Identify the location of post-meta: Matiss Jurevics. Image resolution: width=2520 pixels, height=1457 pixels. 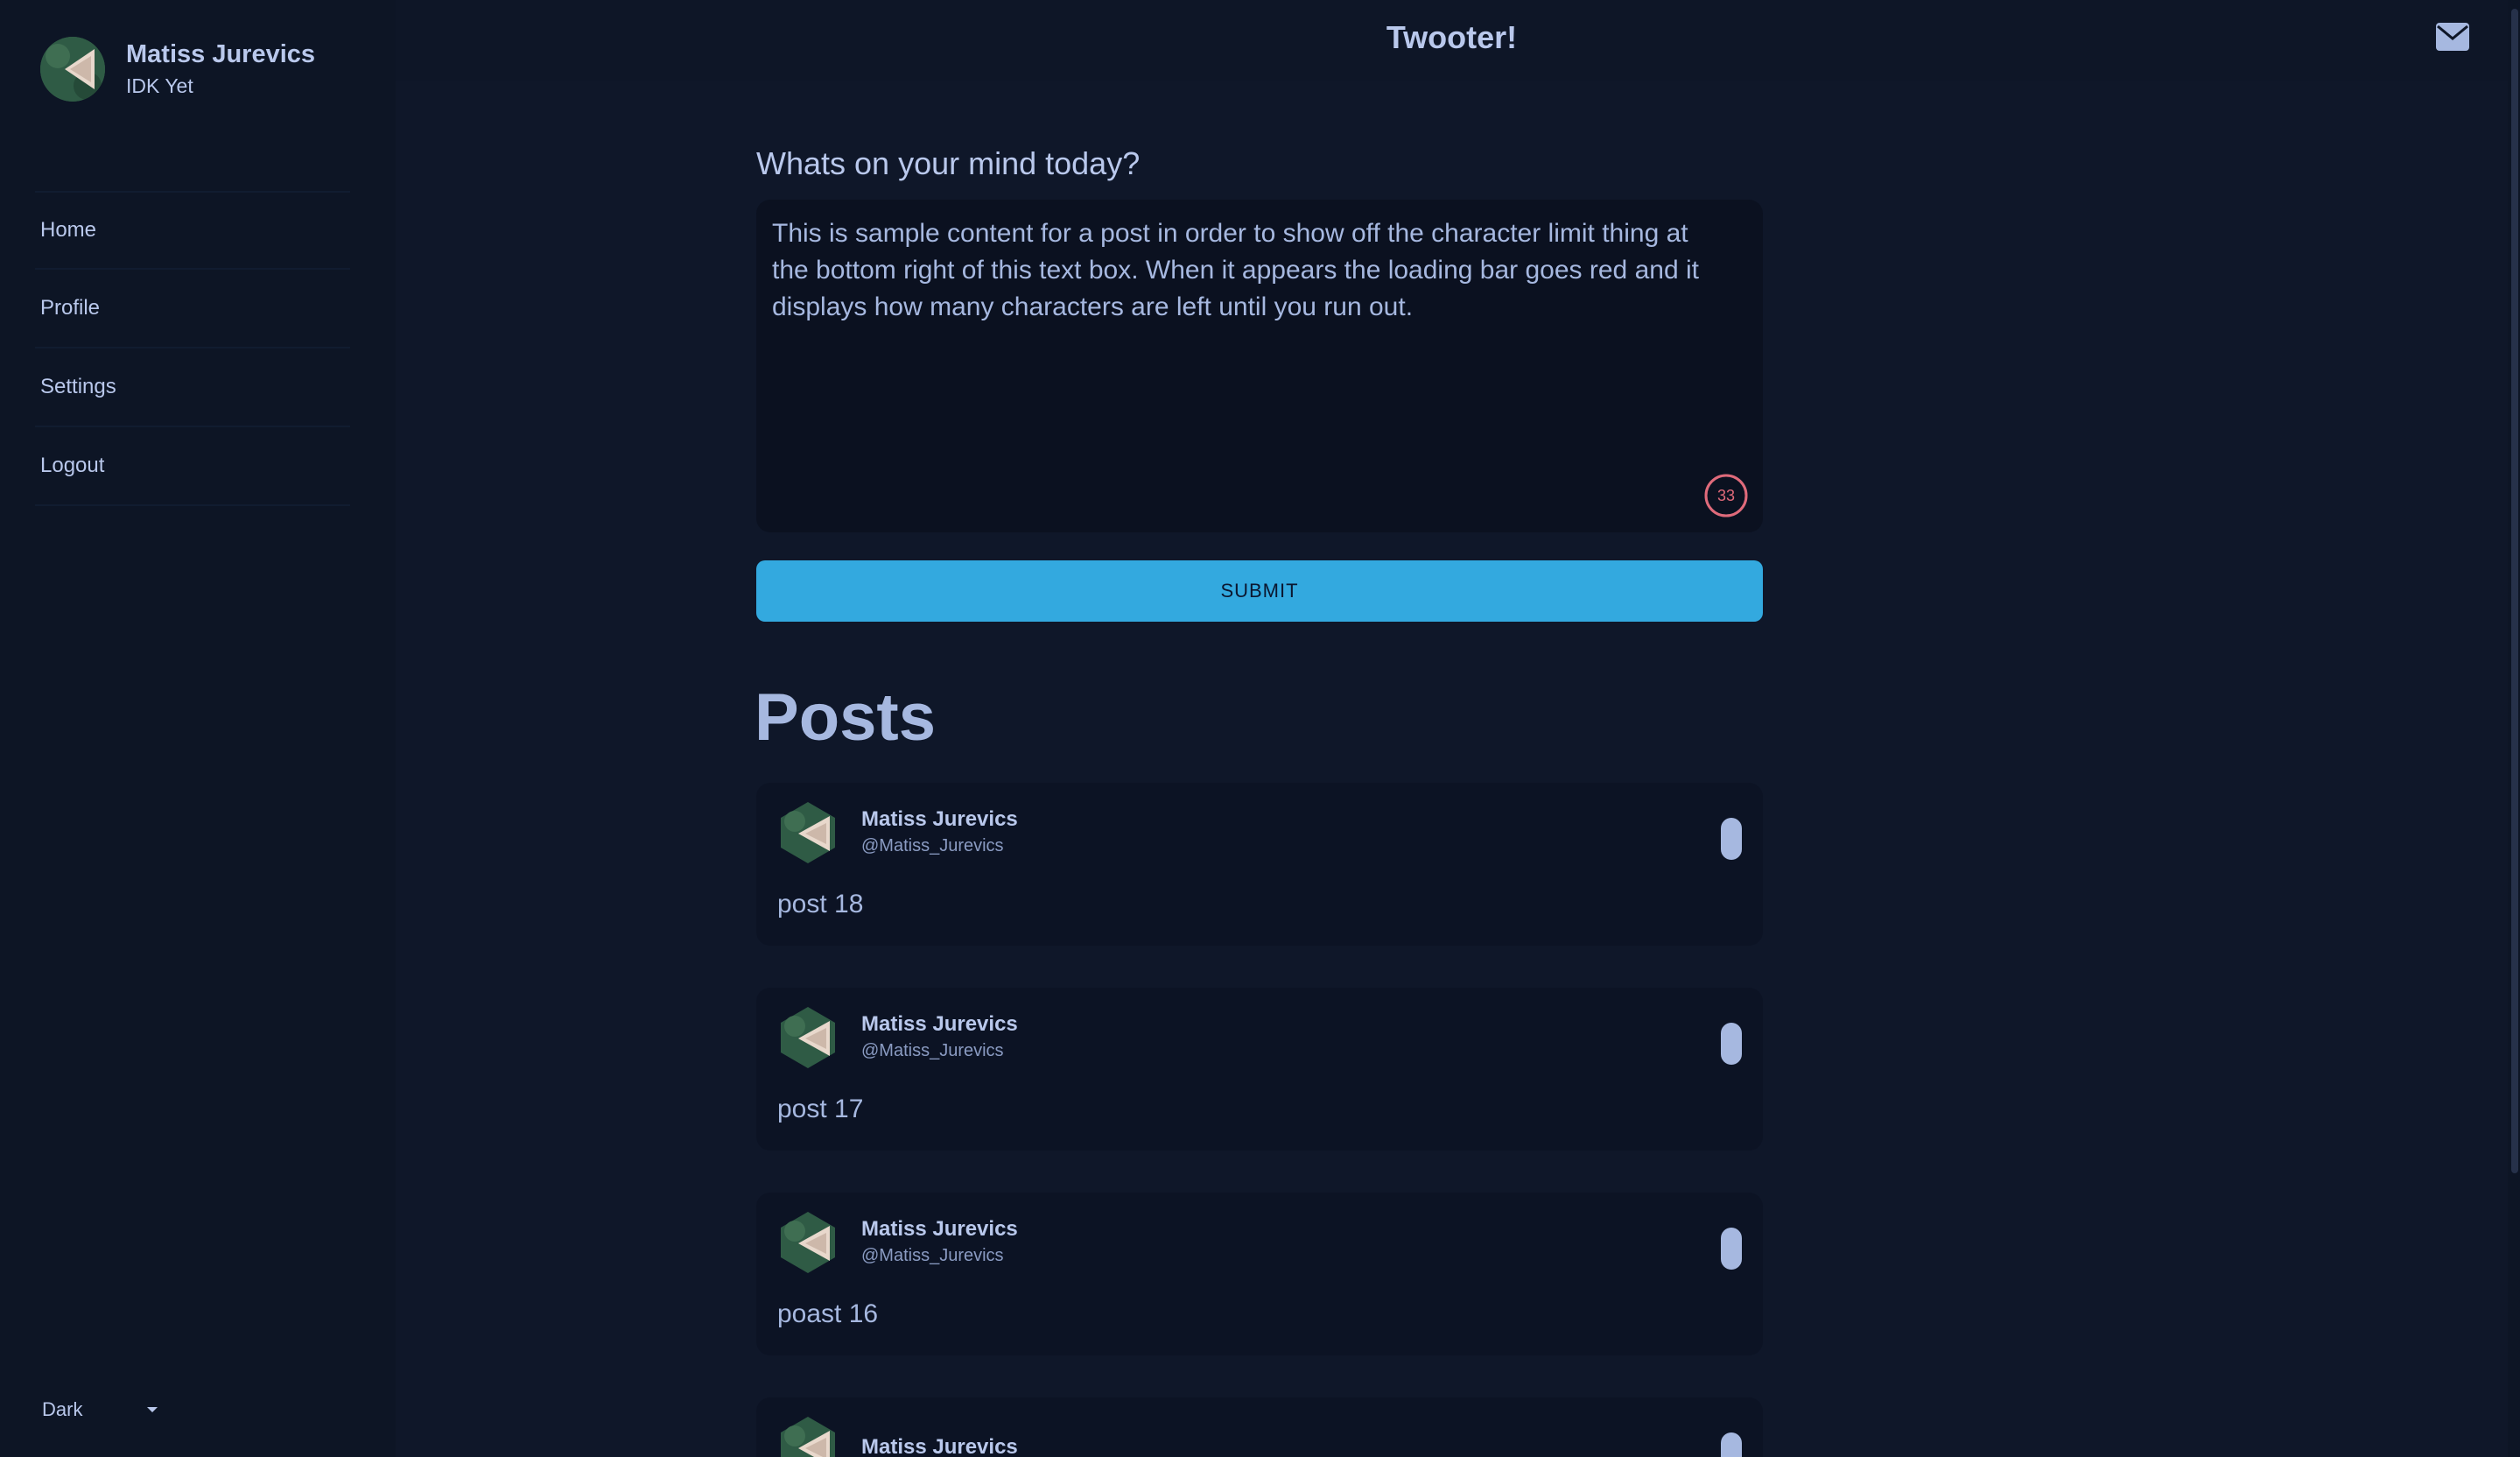
(939, 1445).